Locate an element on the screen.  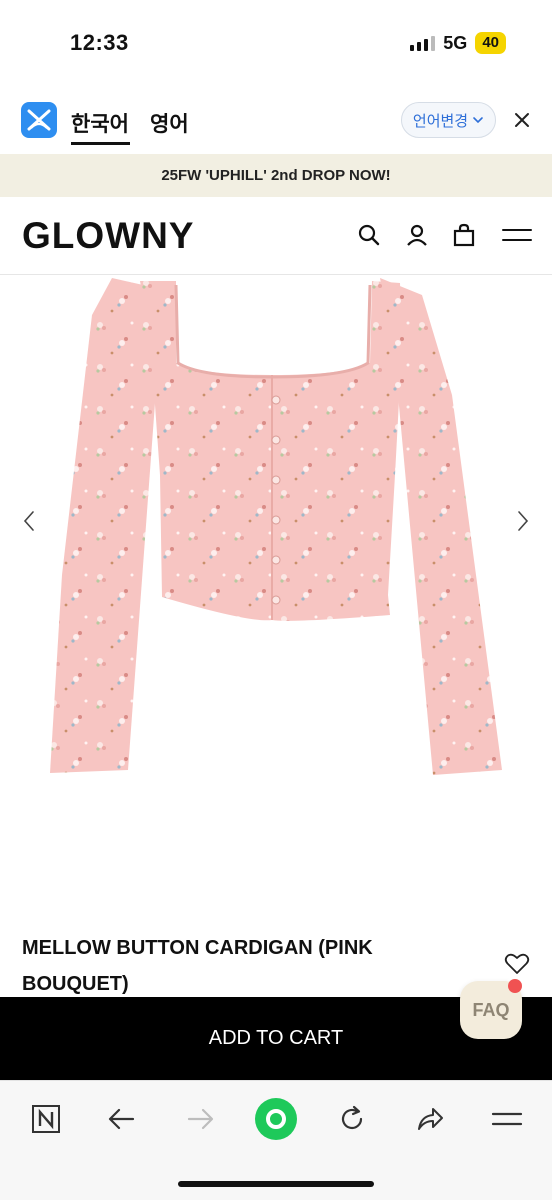
chevron-down-icon is located at coordinates (478, 120).